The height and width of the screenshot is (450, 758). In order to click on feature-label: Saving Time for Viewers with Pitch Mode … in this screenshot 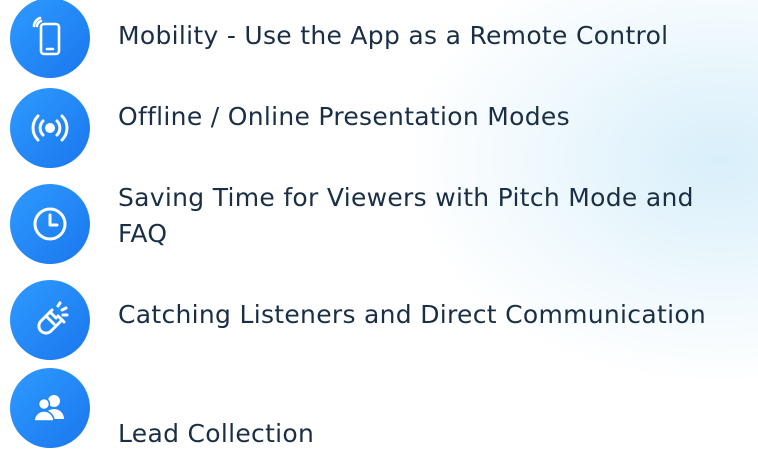, I will do `click(406, 215)`.